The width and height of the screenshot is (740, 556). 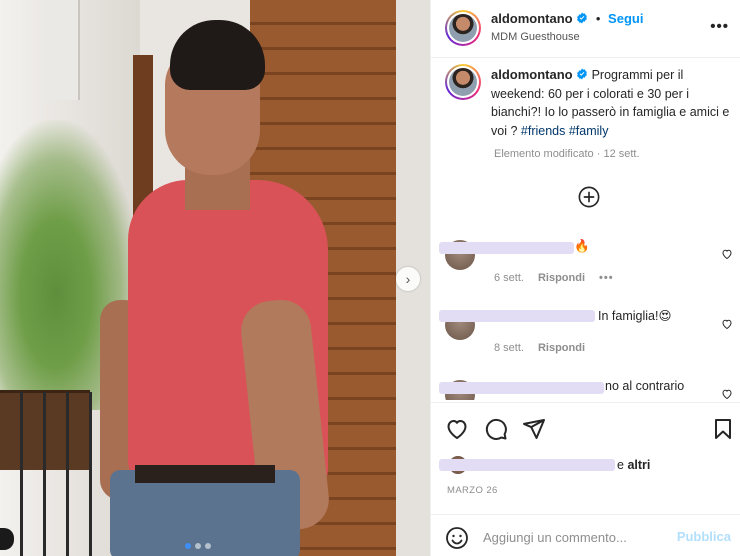 I want to click on likes-others-link: altri, so click(x=638, y=465).